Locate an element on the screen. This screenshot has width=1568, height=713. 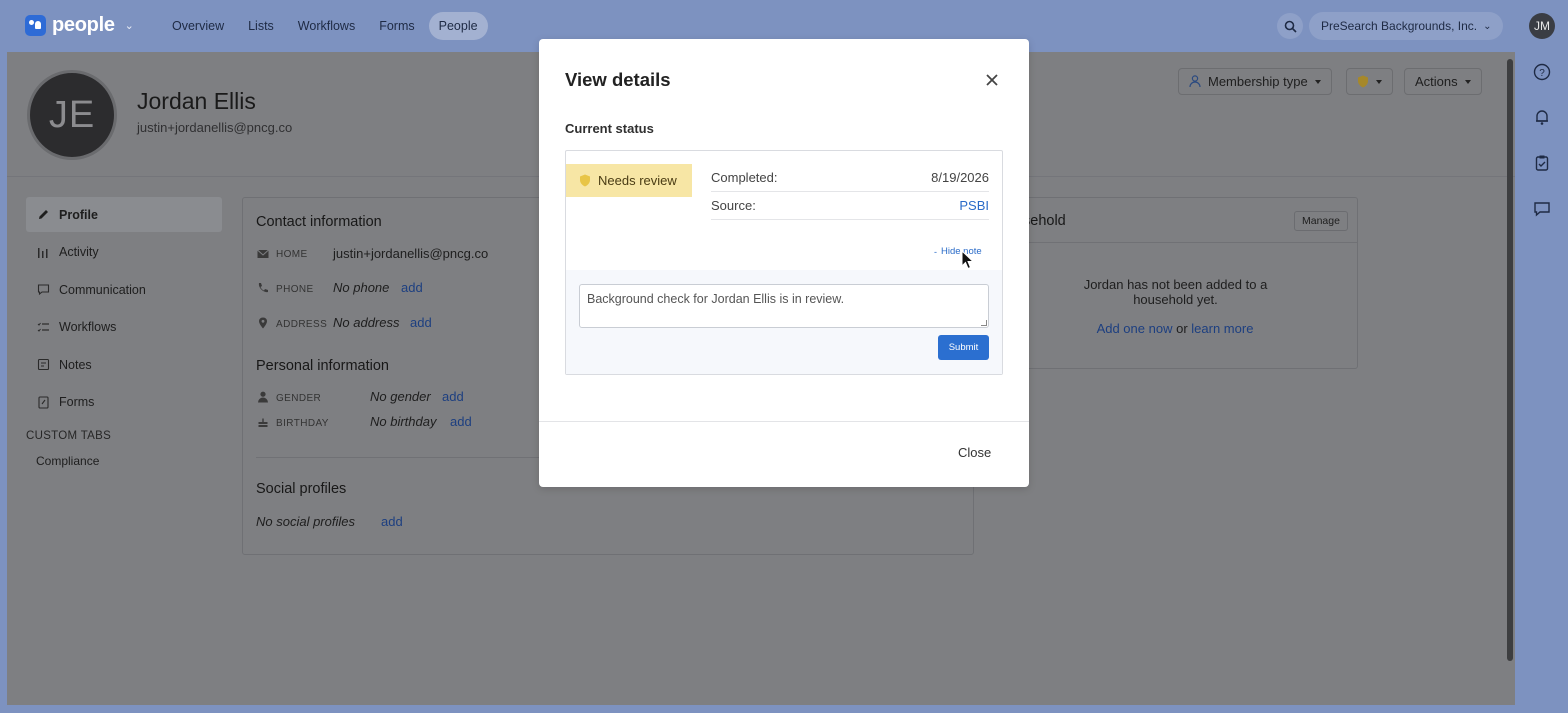
home-label: HOME is located at coordinates (292, 254).